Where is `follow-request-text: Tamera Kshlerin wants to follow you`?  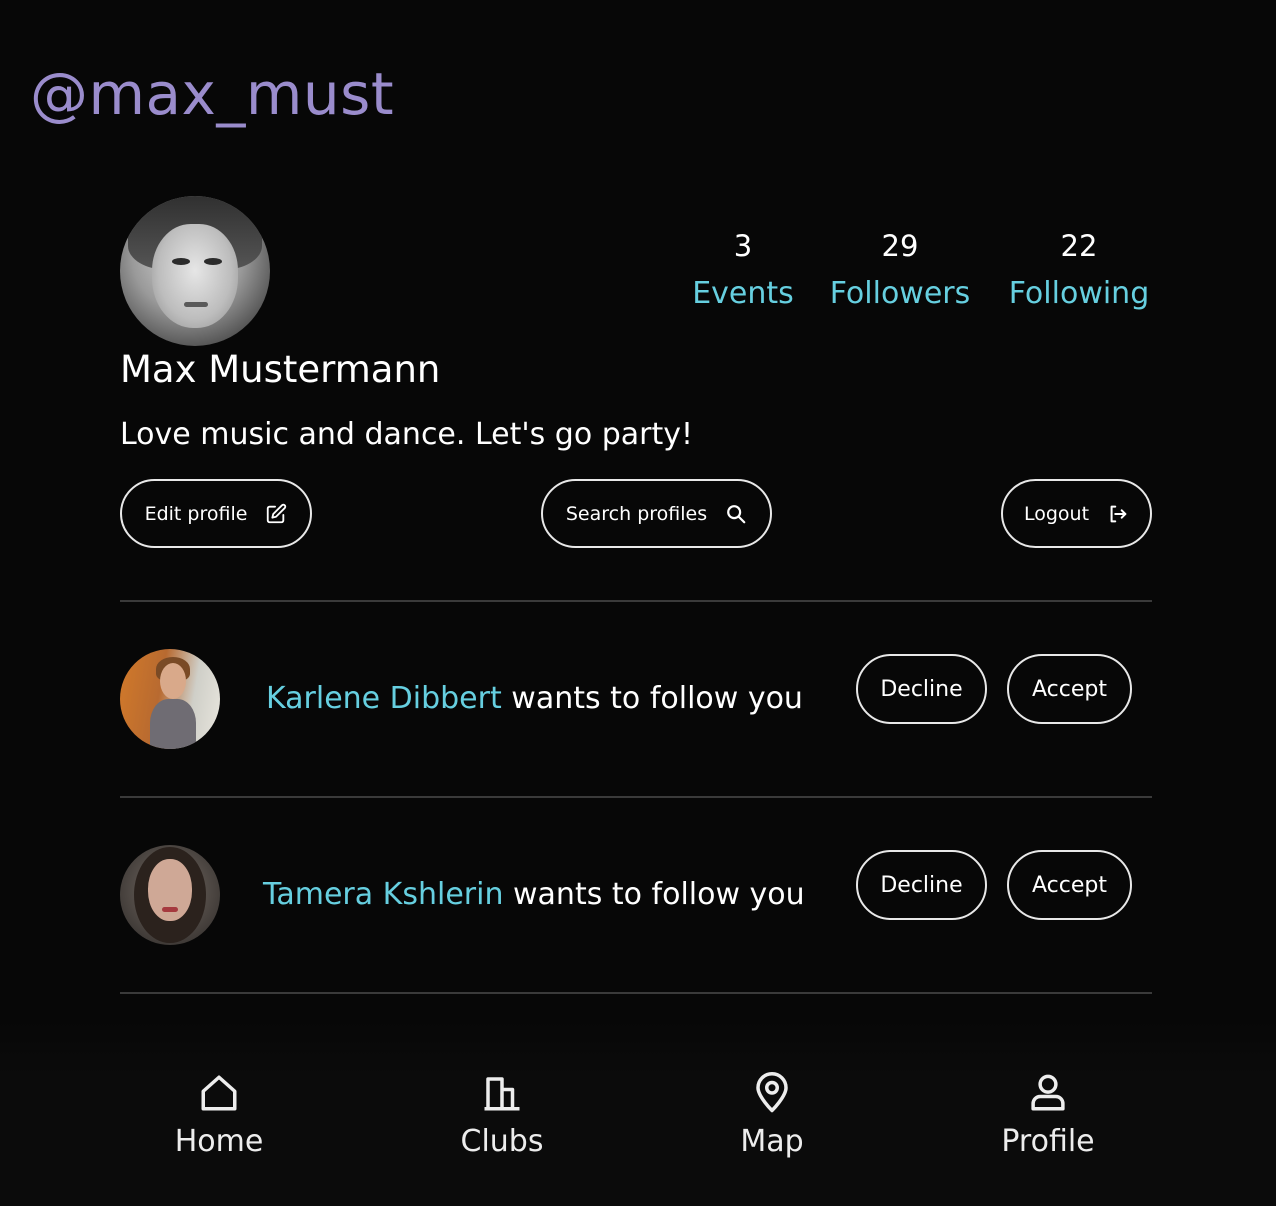 follow-request-text: Tamera Kshlerin wants to follow you is located at coordinates (534, 895).